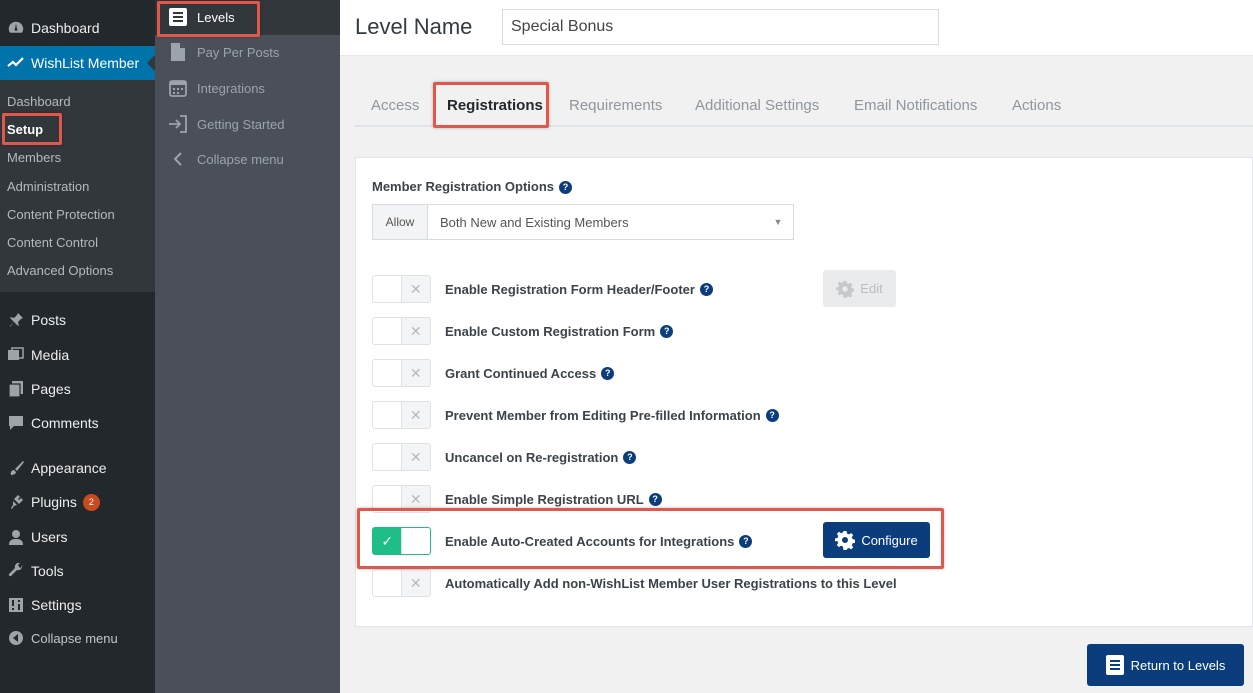 The image size is (1253, 693). I want to click on allow-registration-select: Allow Both New and Existing Members ▼, so click(583, 222).